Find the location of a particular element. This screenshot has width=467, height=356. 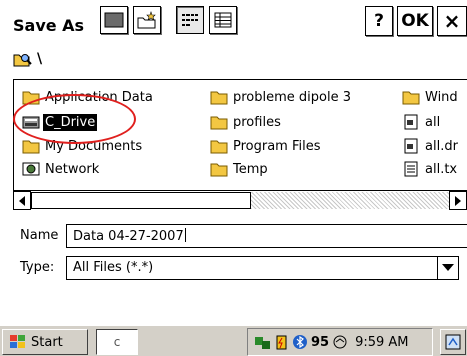

file-item-all: all is located at coordinates (422, 122).